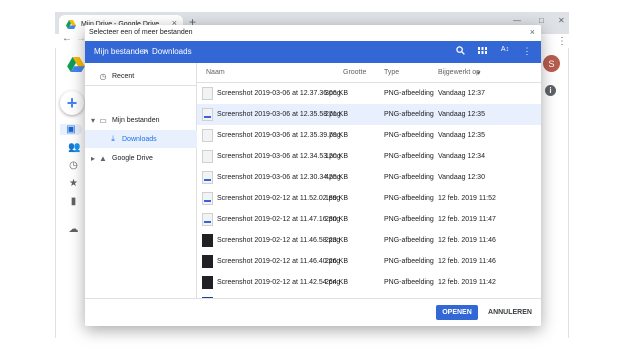  Describe the element at coordinates (461, 156) in the screenshot. I see `file-modified: Vandaag 12:34` at that location.